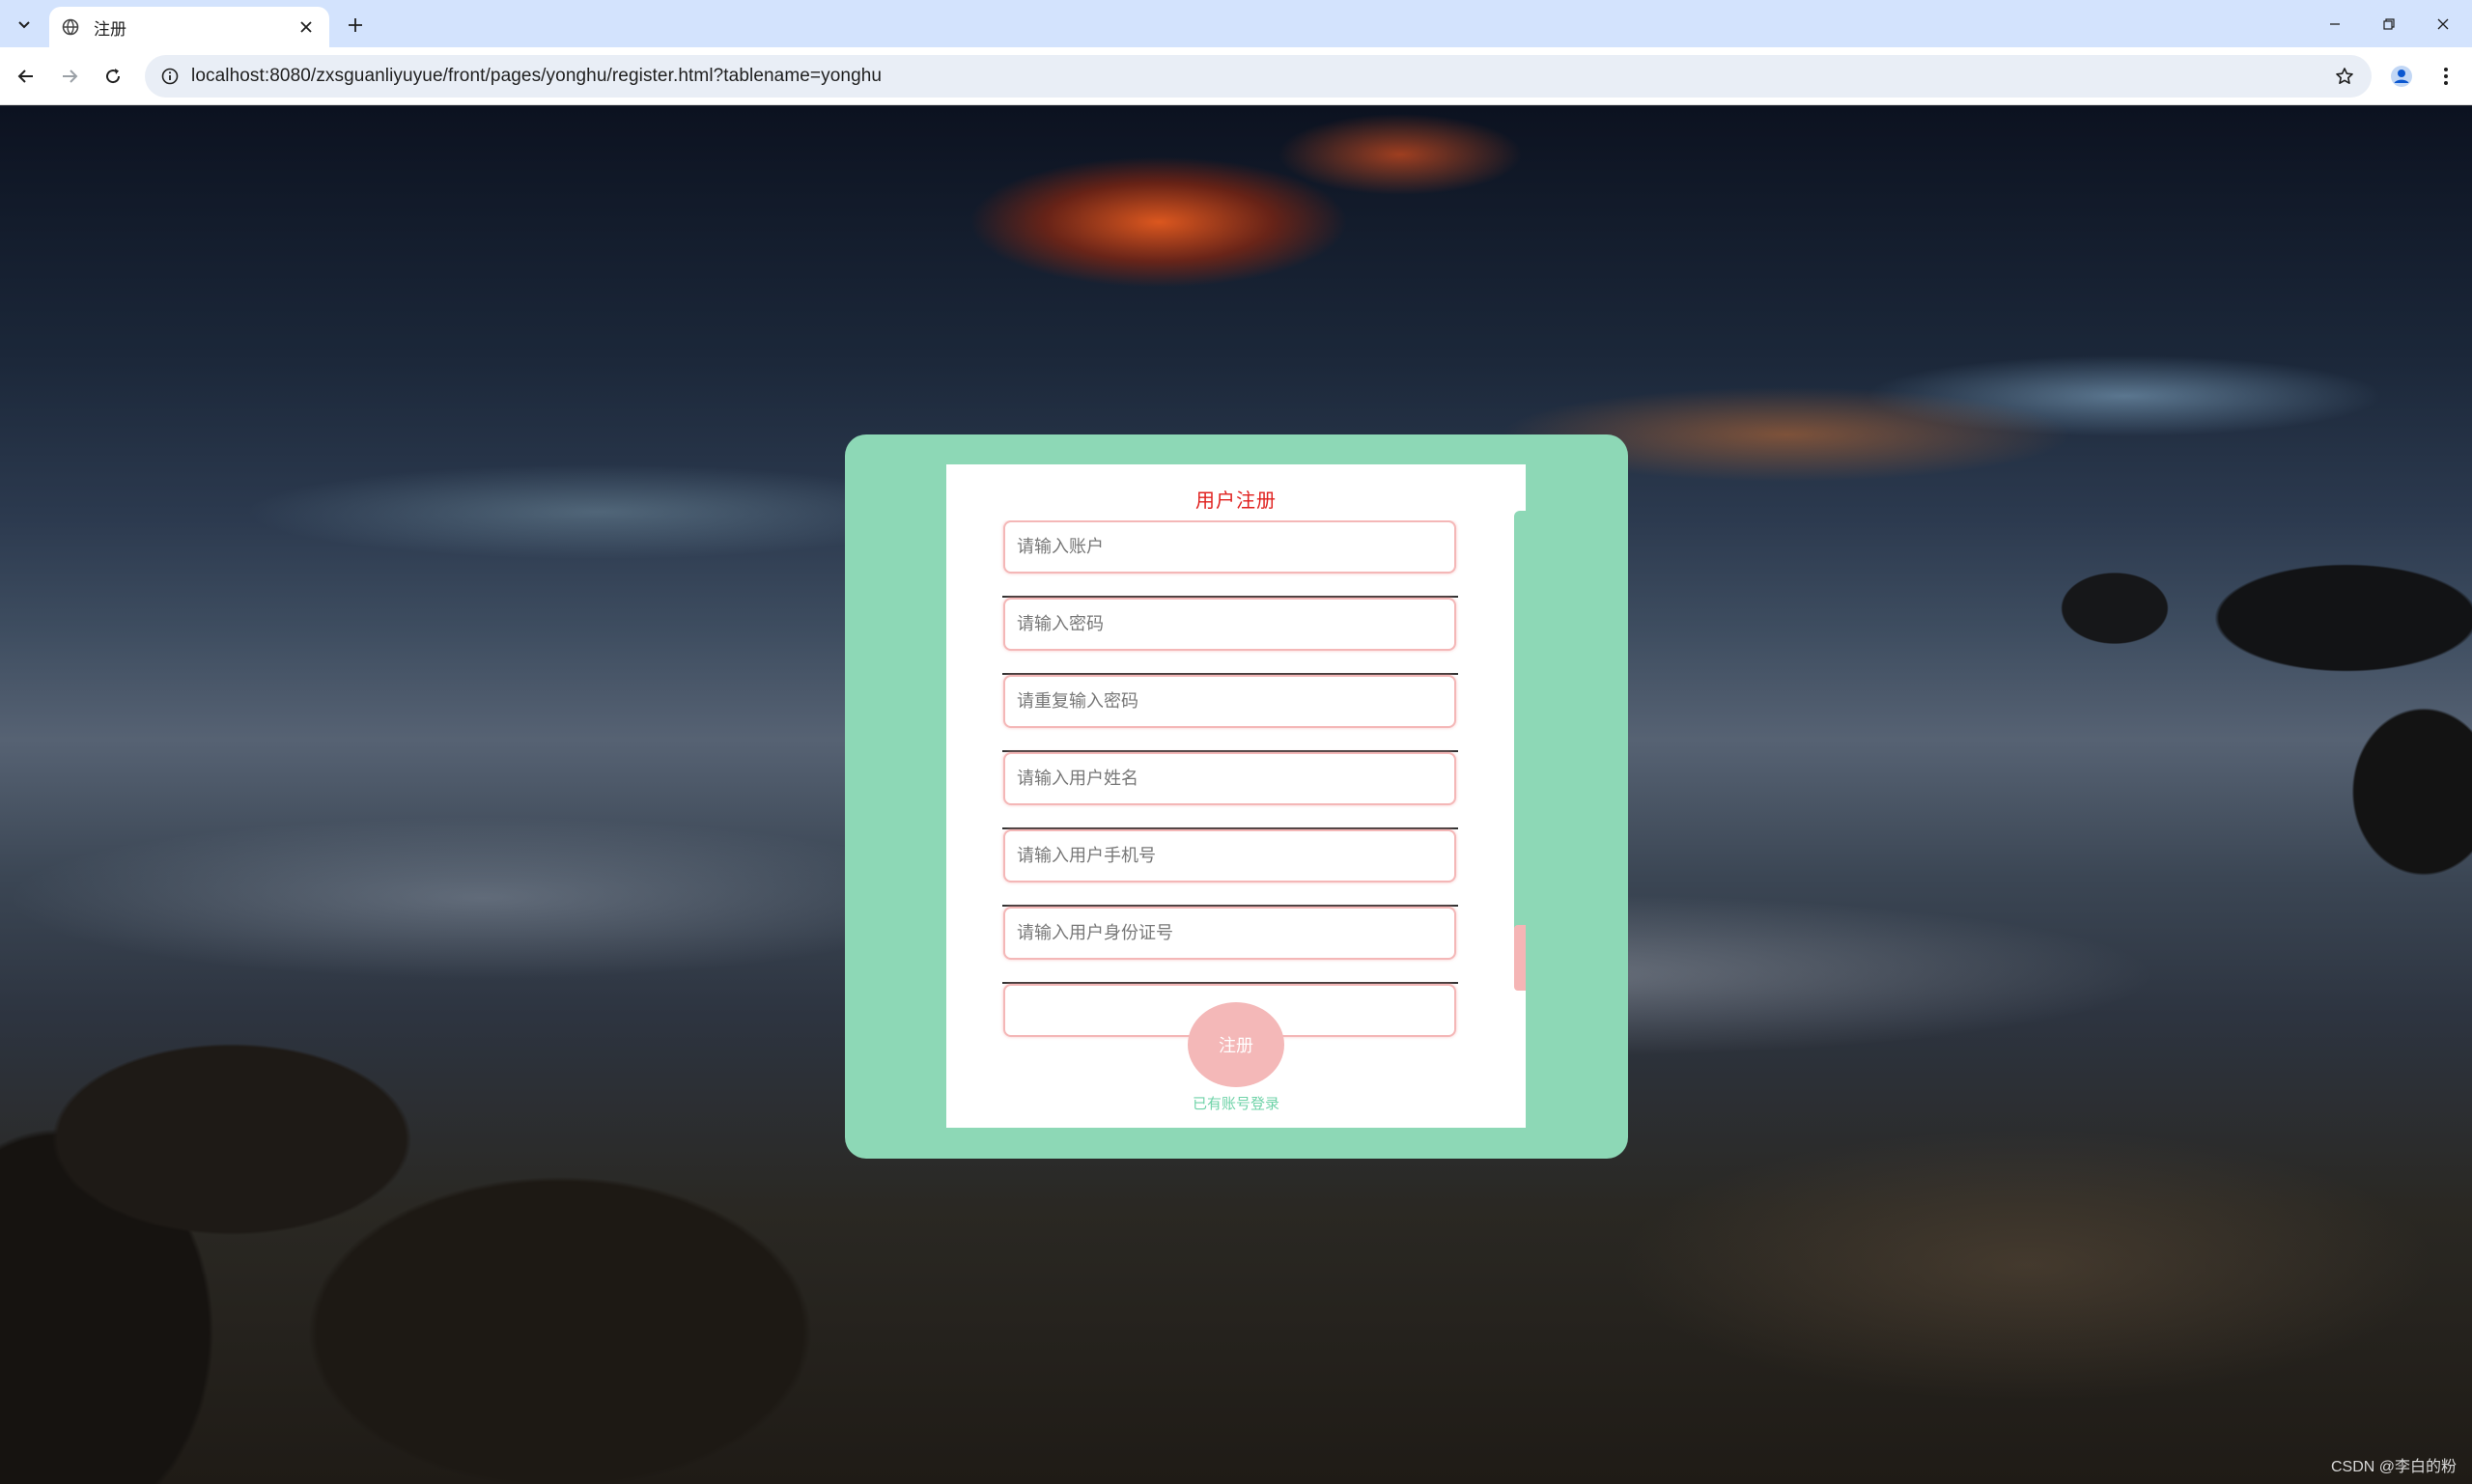 The height and width of the screenshot is (1484, 2472). What do you see at coordinates (2335, 24) in the screenshot?
I see `minimize-icon` at bounding box center [2335, 24].